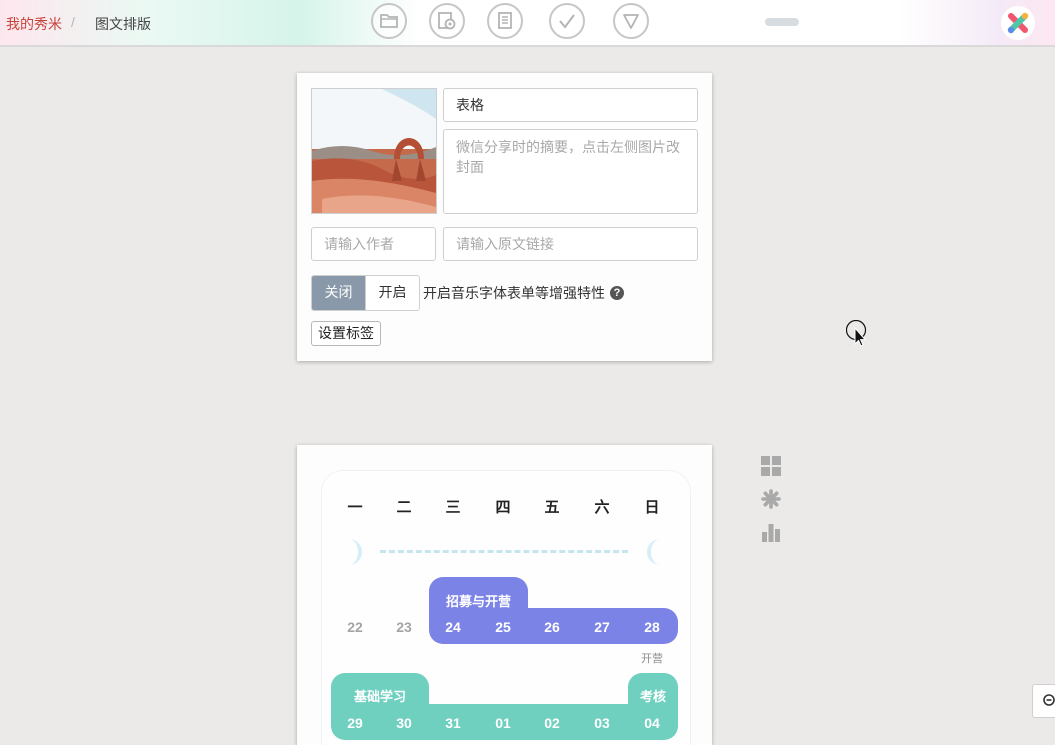 This screenshot has width=1055, height=745. I want to click on folder-icon, so click(389, 21).